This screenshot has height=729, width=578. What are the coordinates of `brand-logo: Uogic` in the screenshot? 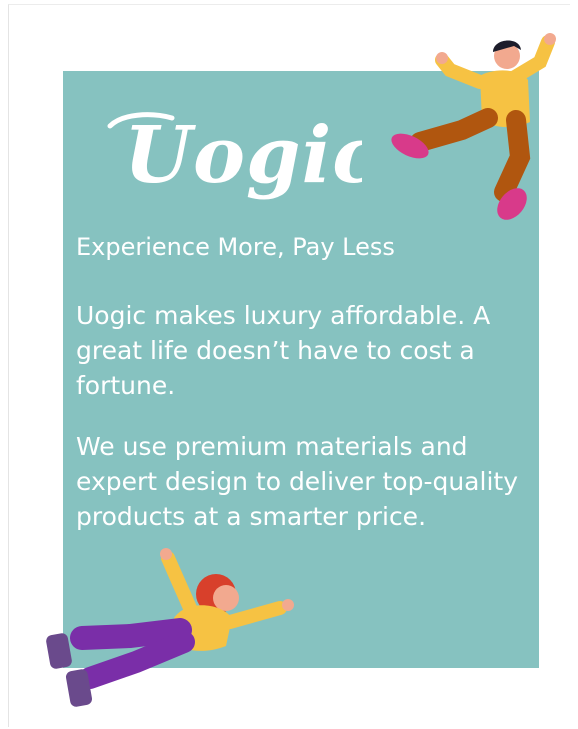 It's located at (234, 155).